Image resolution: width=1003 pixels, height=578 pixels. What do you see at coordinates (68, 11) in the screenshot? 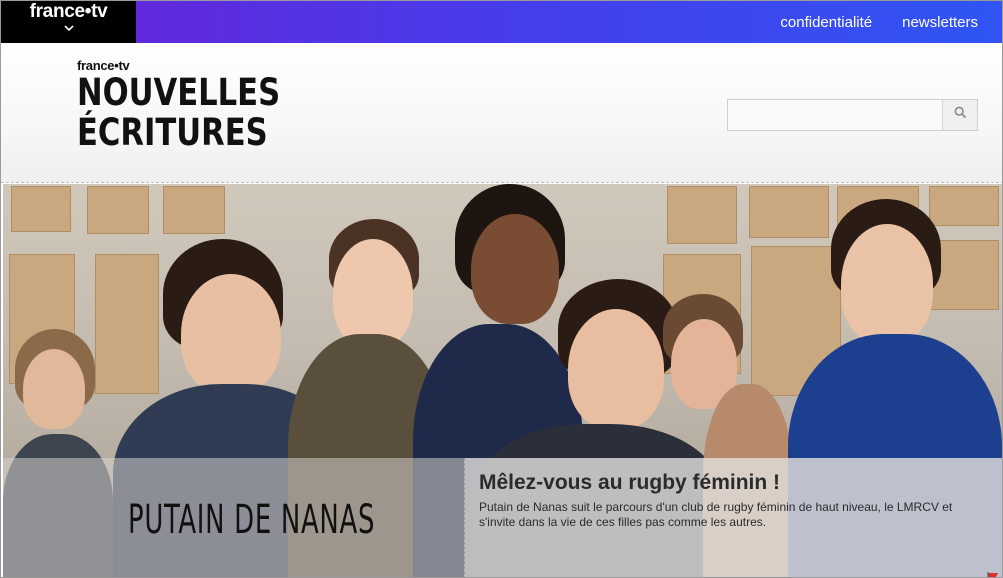
I see `brand-name: france•tv` at bounding box center [68, 11].